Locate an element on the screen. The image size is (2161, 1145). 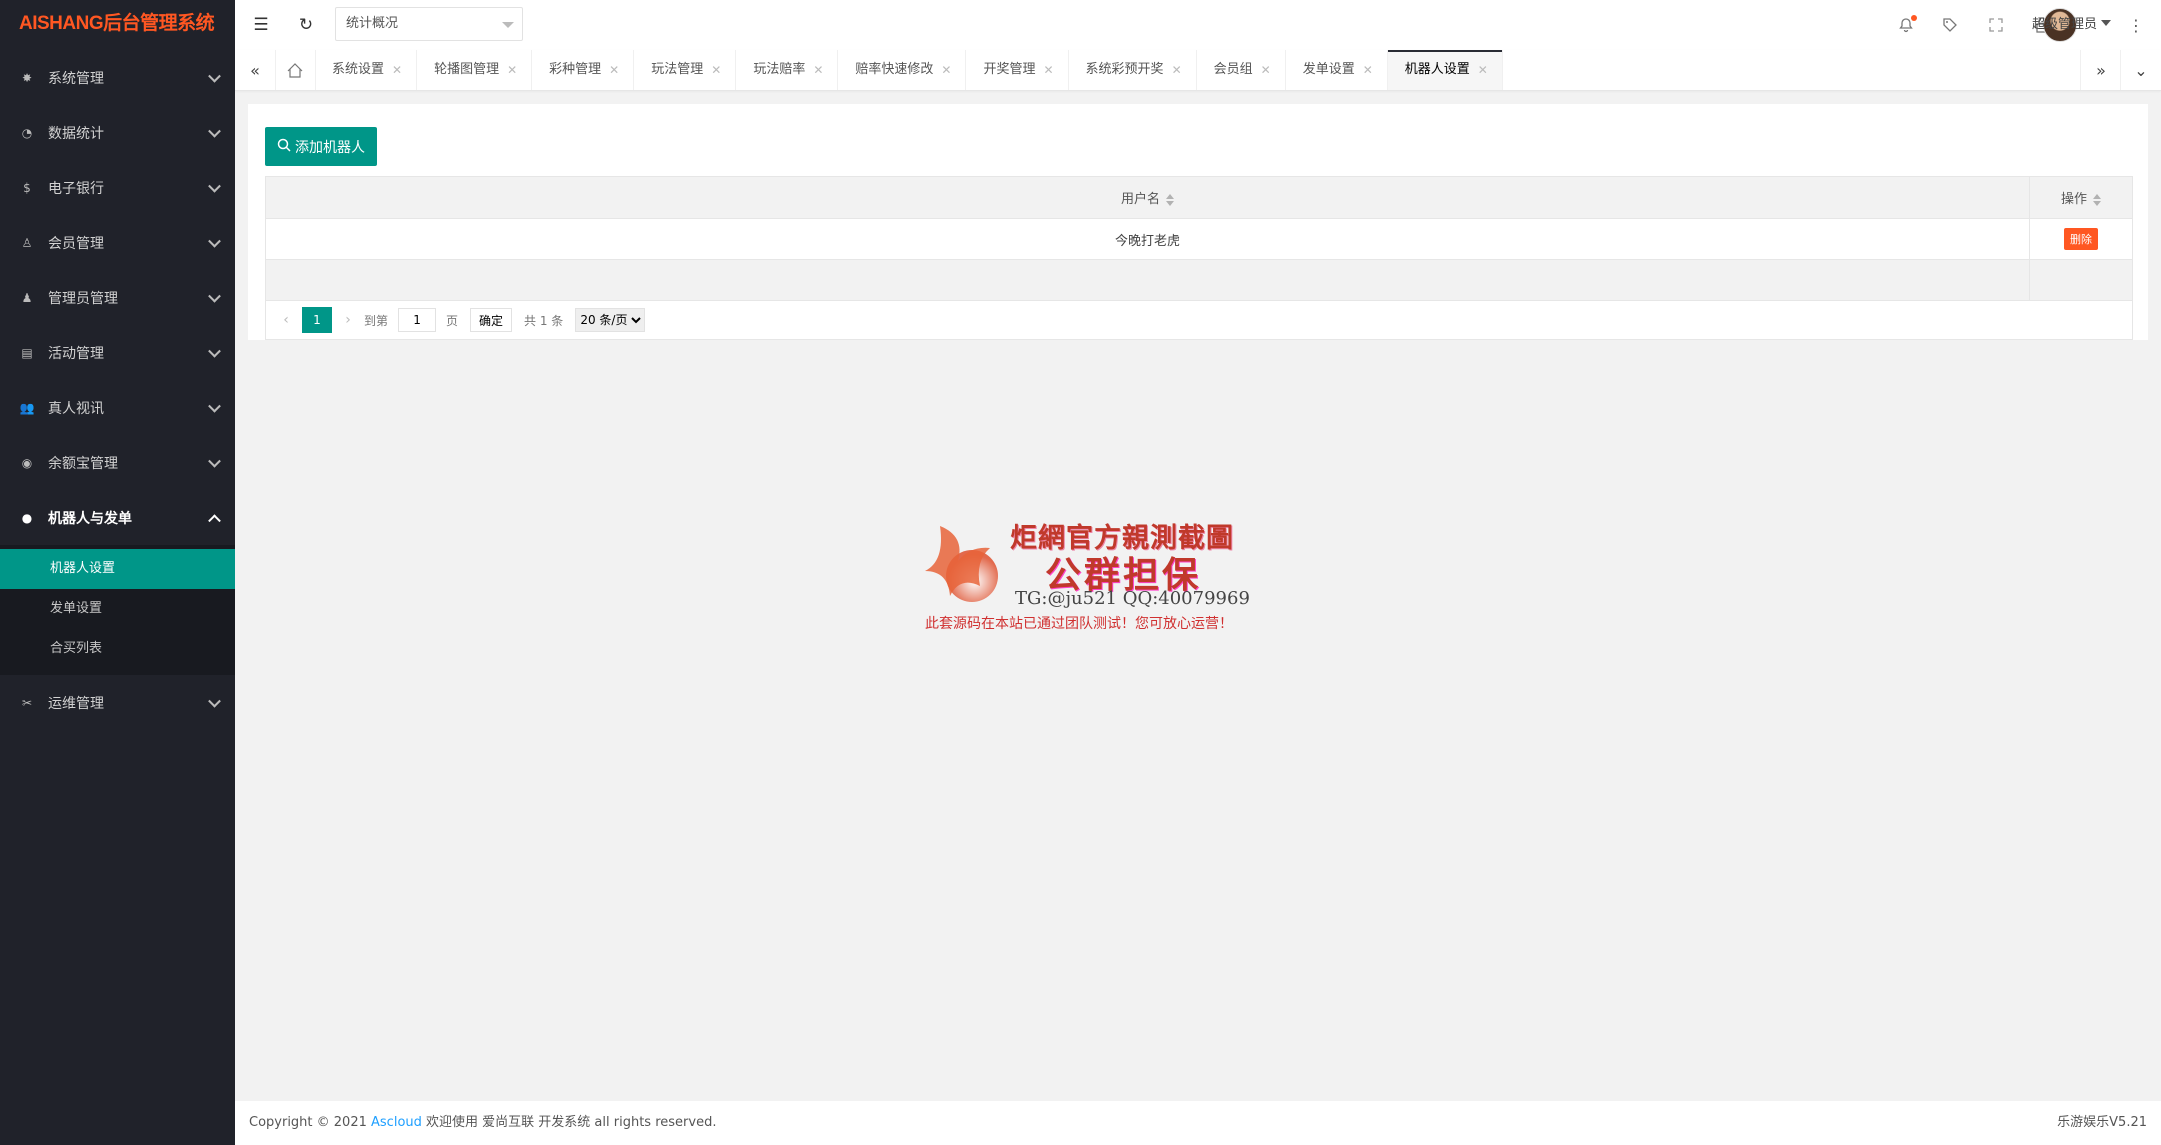
add-robot-button: 添加机器人 is located at coordinates (321, 146).